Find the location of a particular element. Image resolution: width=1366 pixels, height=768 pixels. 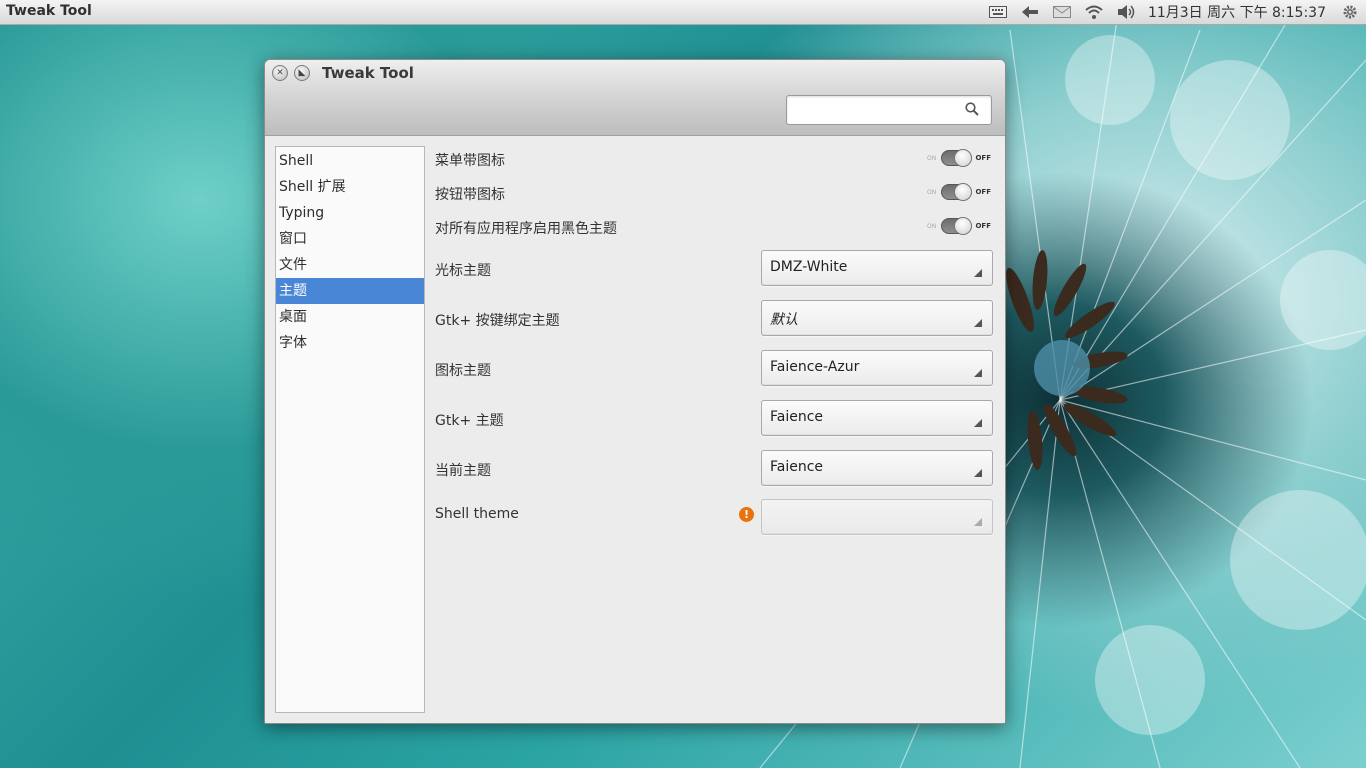

sidebar-item-shell-extensions: Shell 扩展 is located at coordinates (350, 187).